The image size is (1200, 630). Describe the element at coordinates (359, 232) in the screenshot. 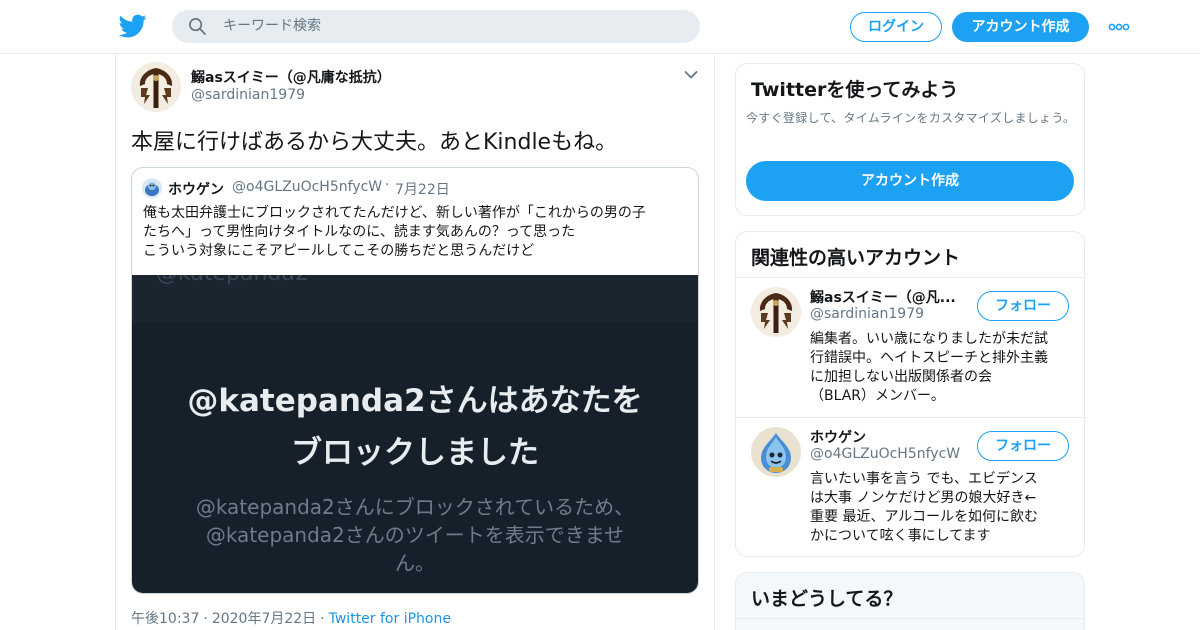

I see `quoted-text-line: たちへ」って男性向けタイトルなのに、読ます気あんの？って思った` at that location.